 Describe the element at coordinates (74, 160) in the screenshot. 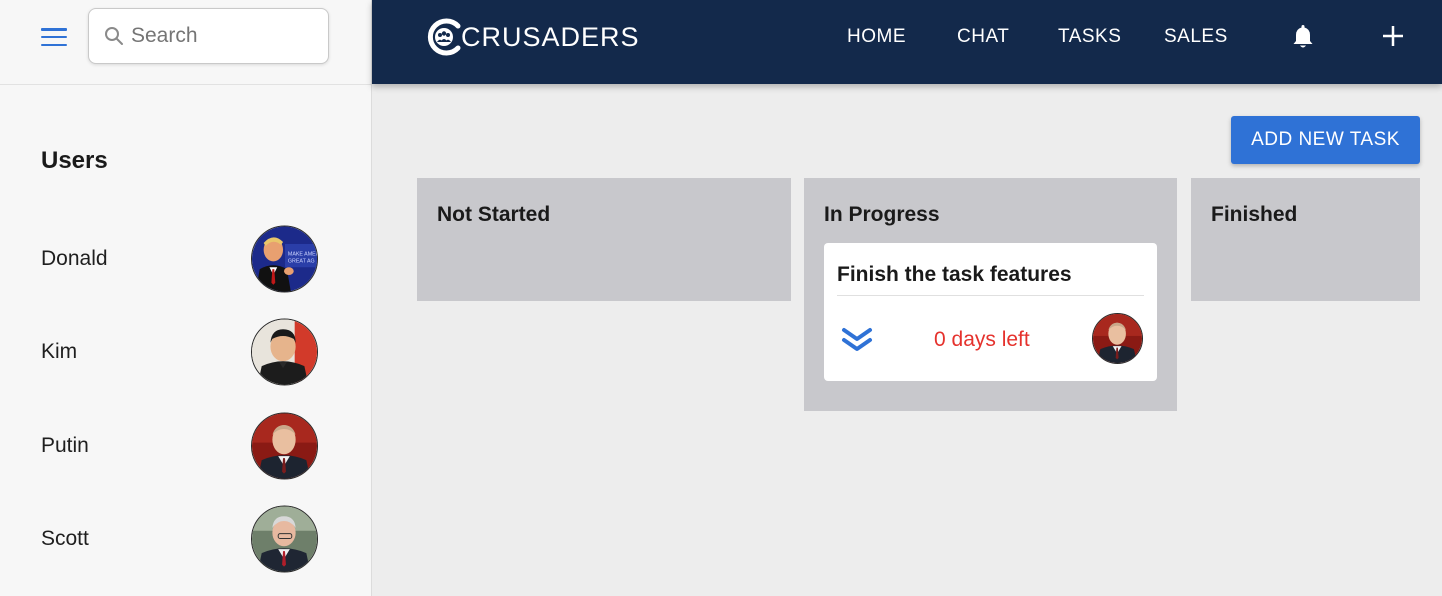

I see `users-heading: Users` at that location.